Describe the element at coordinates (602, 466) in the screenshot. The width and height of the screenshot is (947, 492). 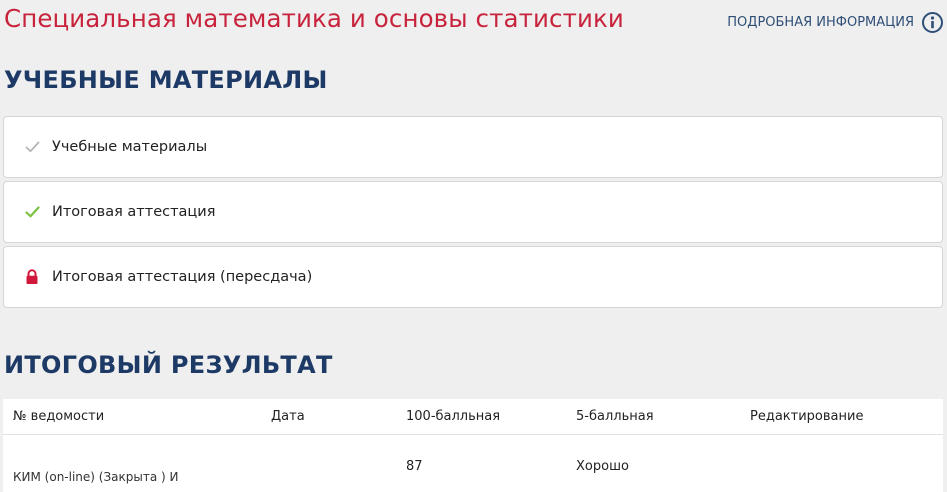
I see `cell-score-5: Хорошо` at that location.